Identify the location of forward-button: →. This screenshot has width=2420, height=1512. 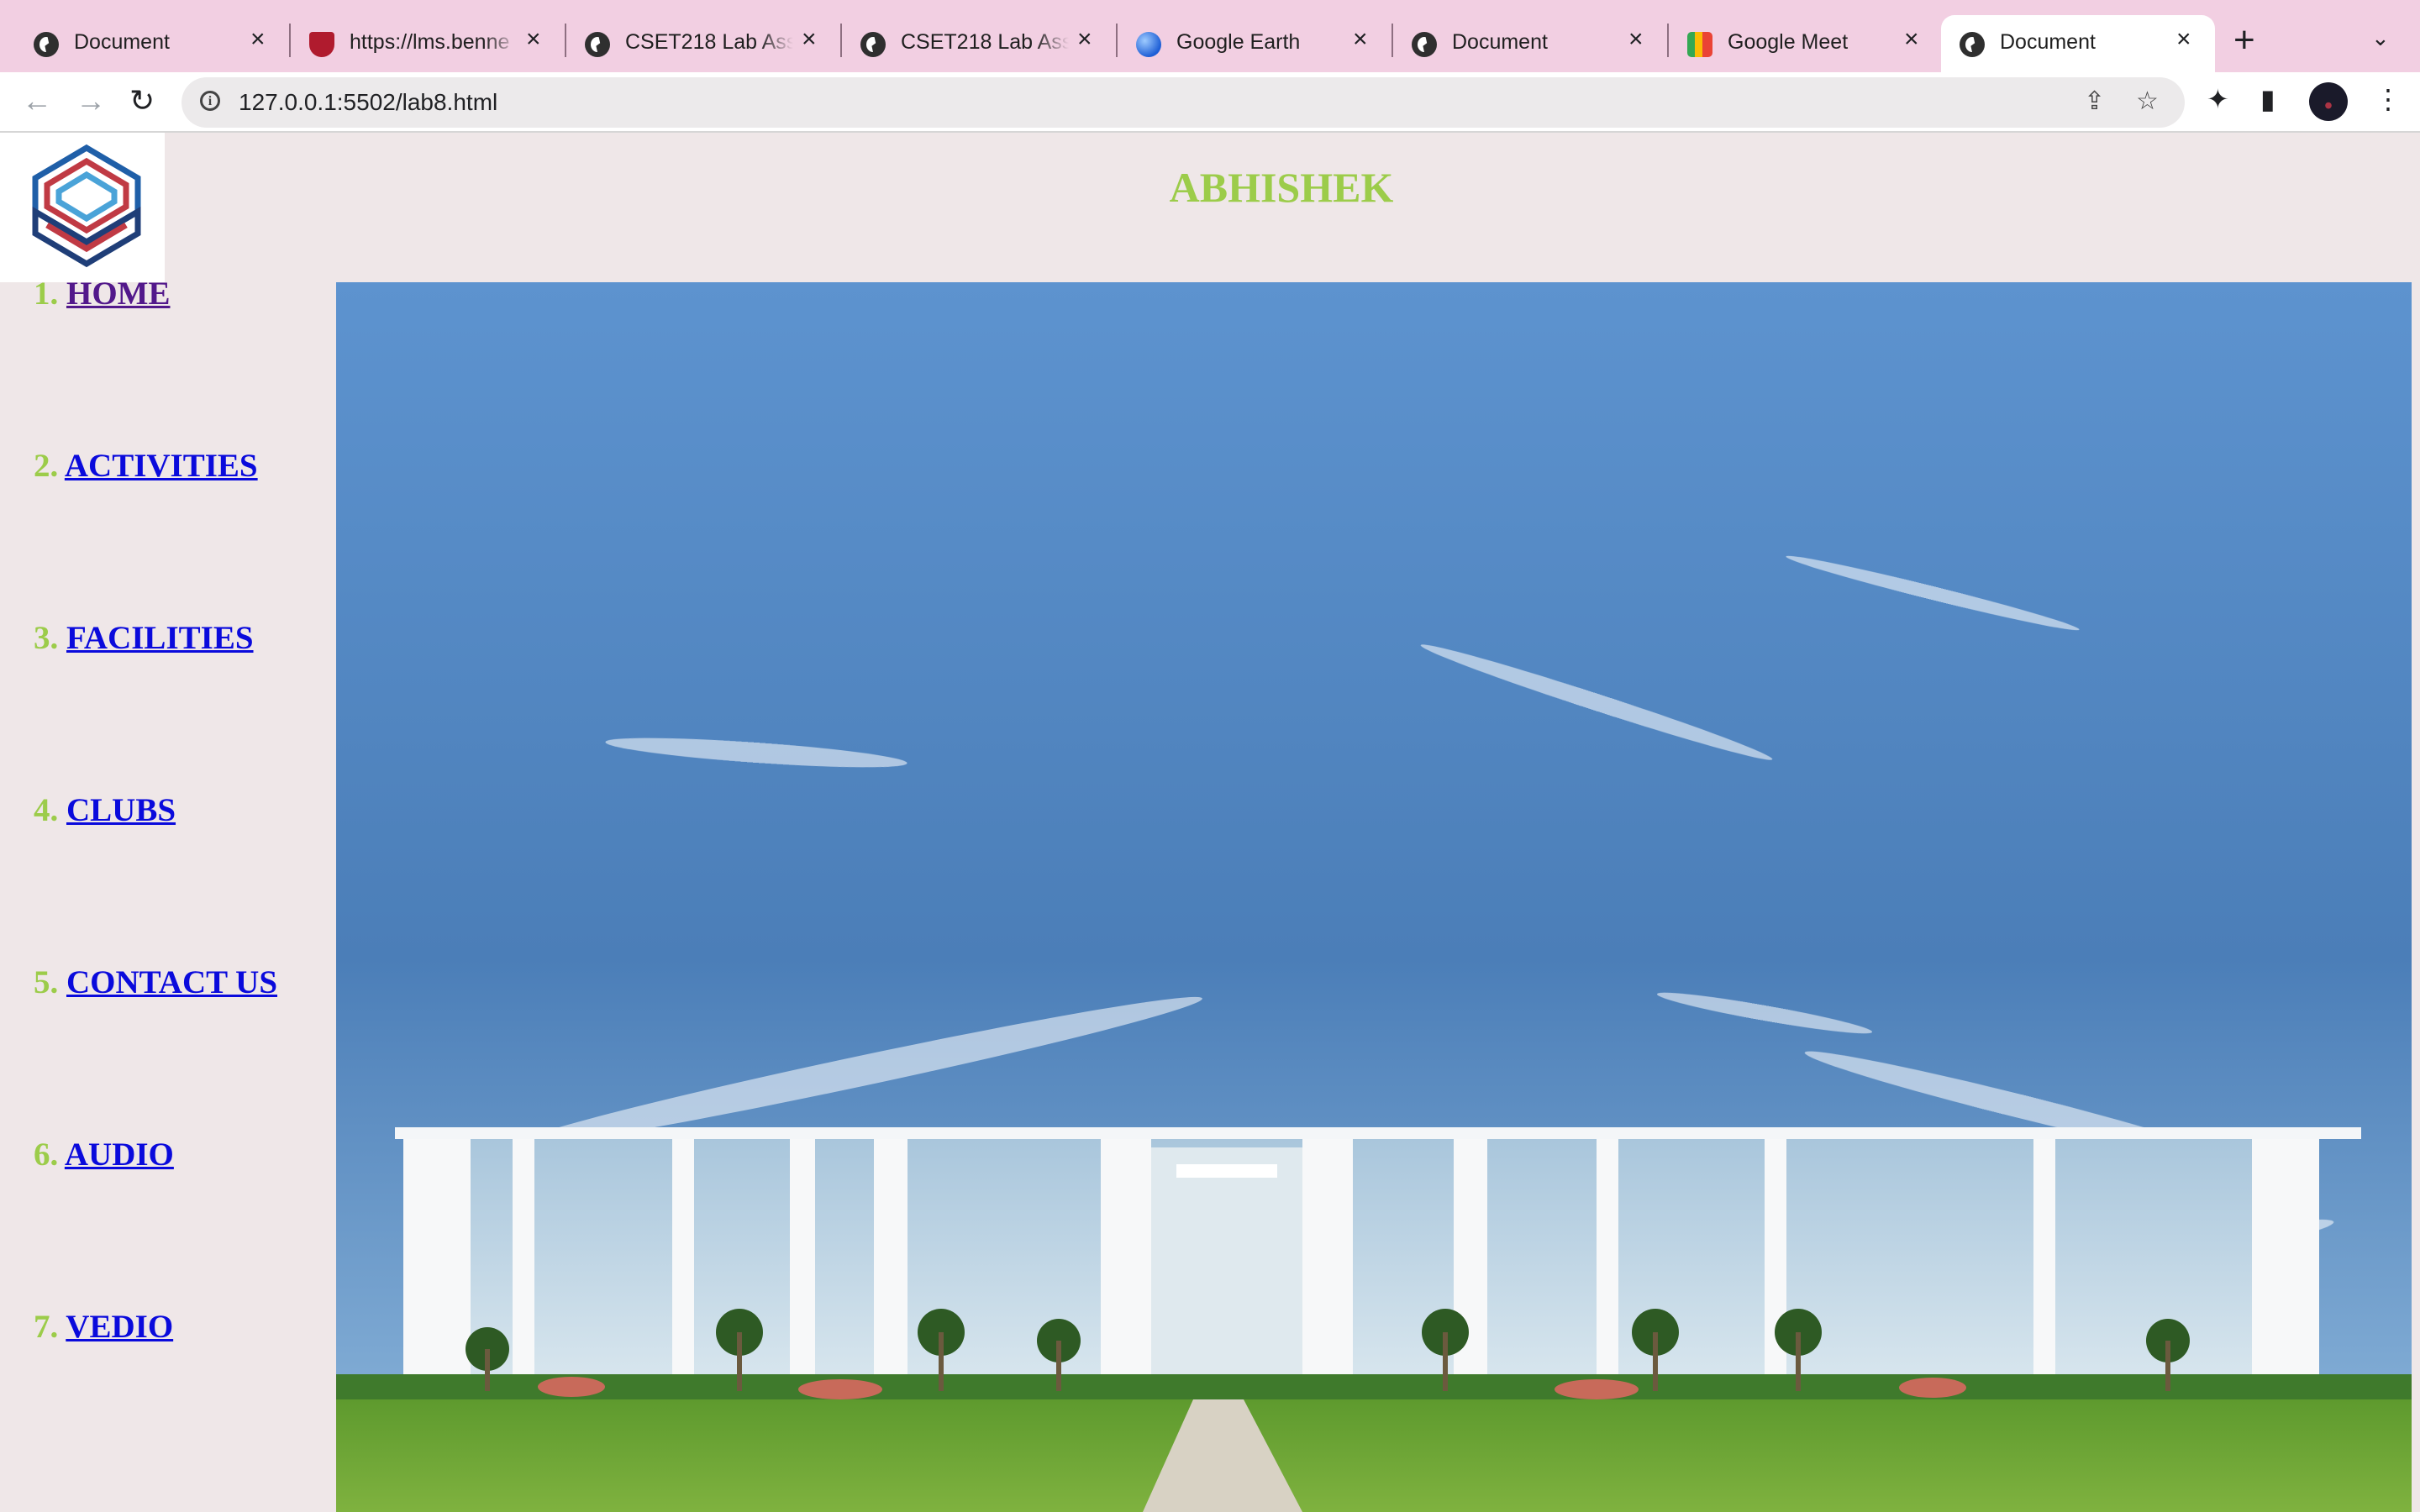
(91, 101).